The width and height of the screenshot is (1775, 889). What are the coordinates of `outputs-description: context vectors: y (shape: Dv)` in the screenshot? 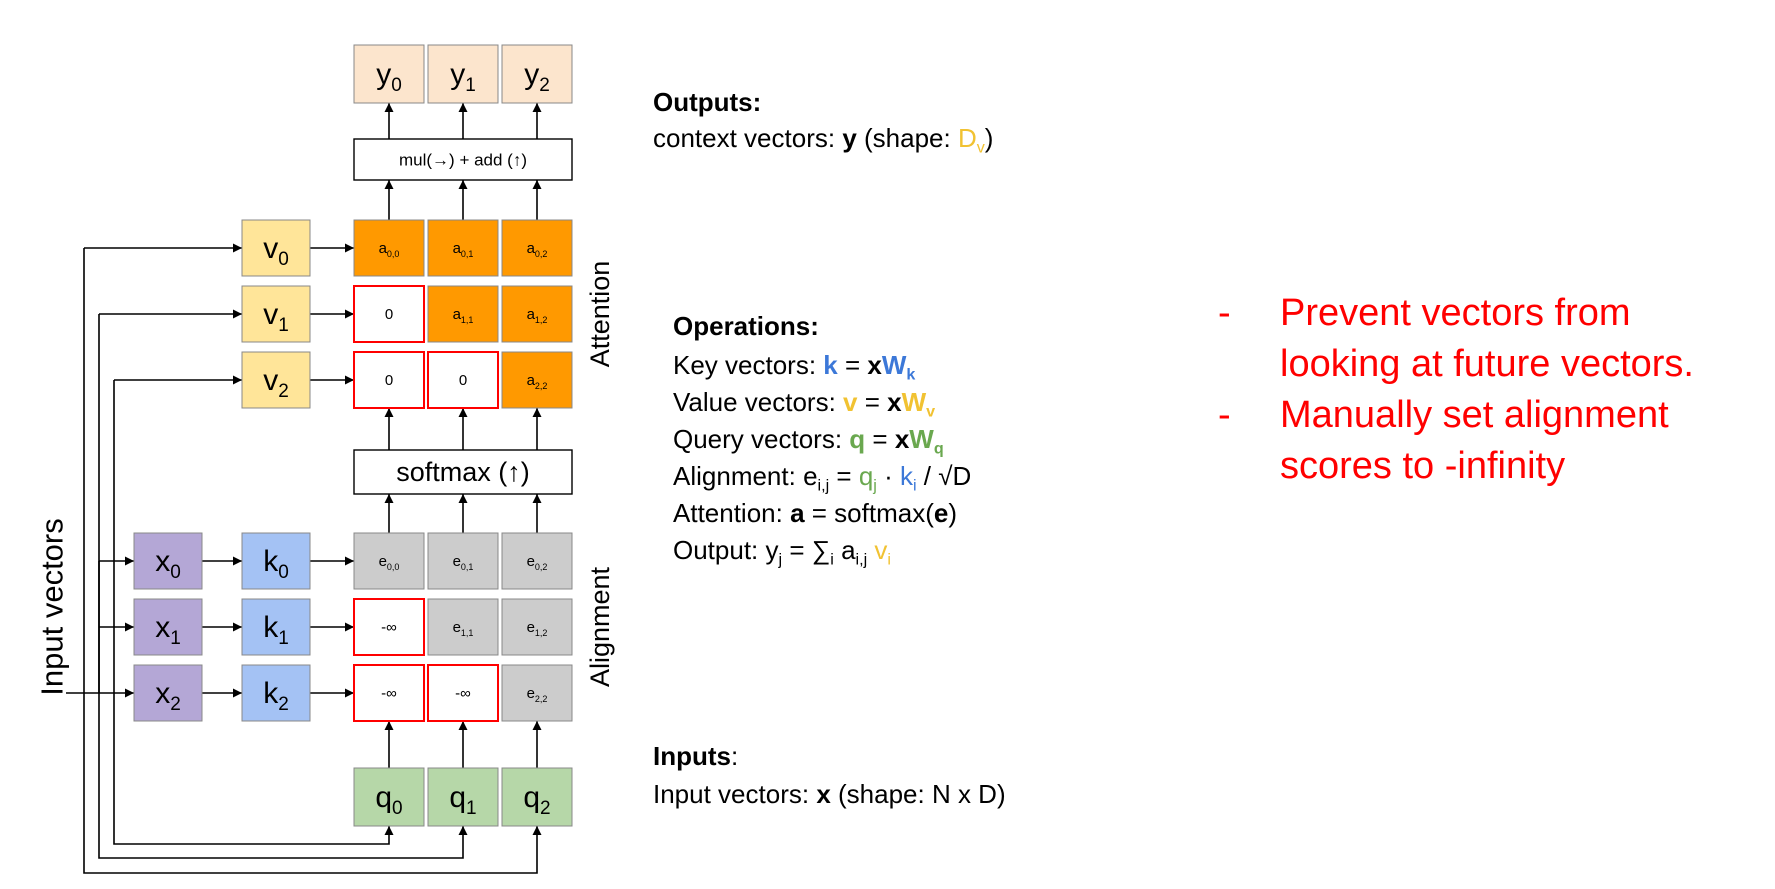 It's located at (823, 138).